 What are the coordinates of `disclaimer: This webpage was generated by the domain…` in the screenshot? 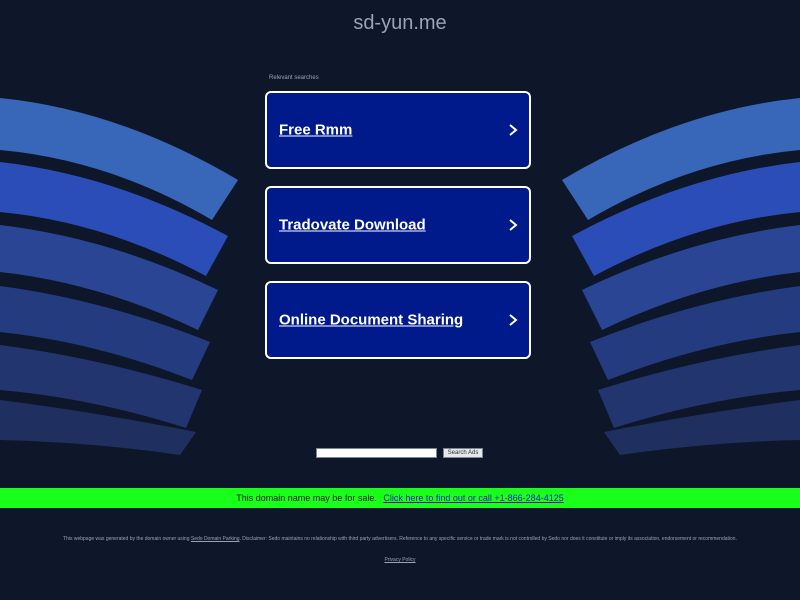 It's located at (400, 539).